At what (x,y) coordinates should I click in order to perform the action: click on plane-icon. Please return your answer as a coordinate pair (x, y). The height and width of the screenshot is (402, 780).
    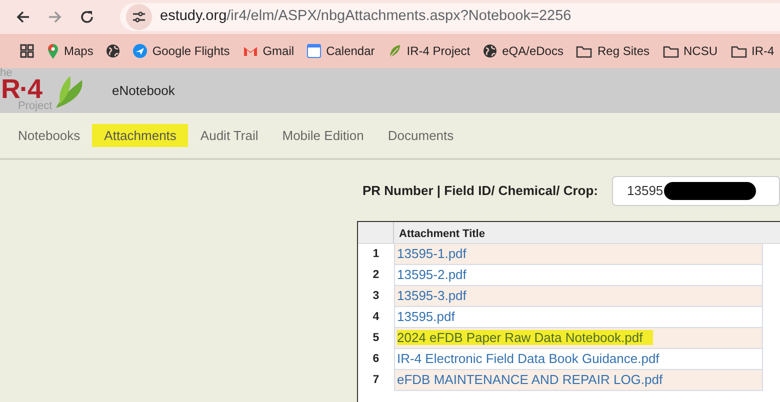
    Looking at the image, I should click on (140, 51).